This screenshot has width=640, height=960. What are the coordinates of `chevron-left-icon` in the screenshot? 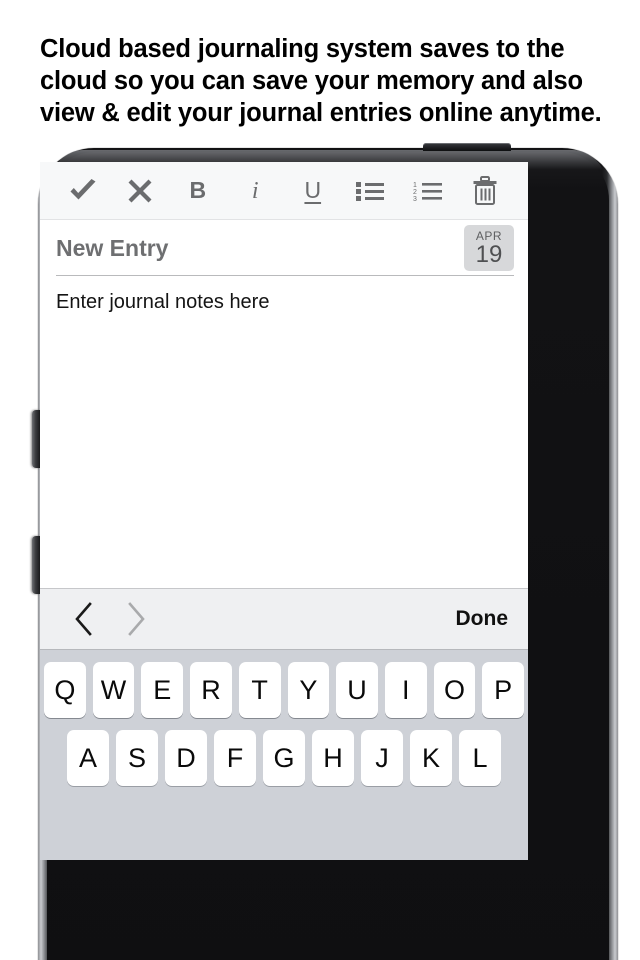 It's located at (84, 619).